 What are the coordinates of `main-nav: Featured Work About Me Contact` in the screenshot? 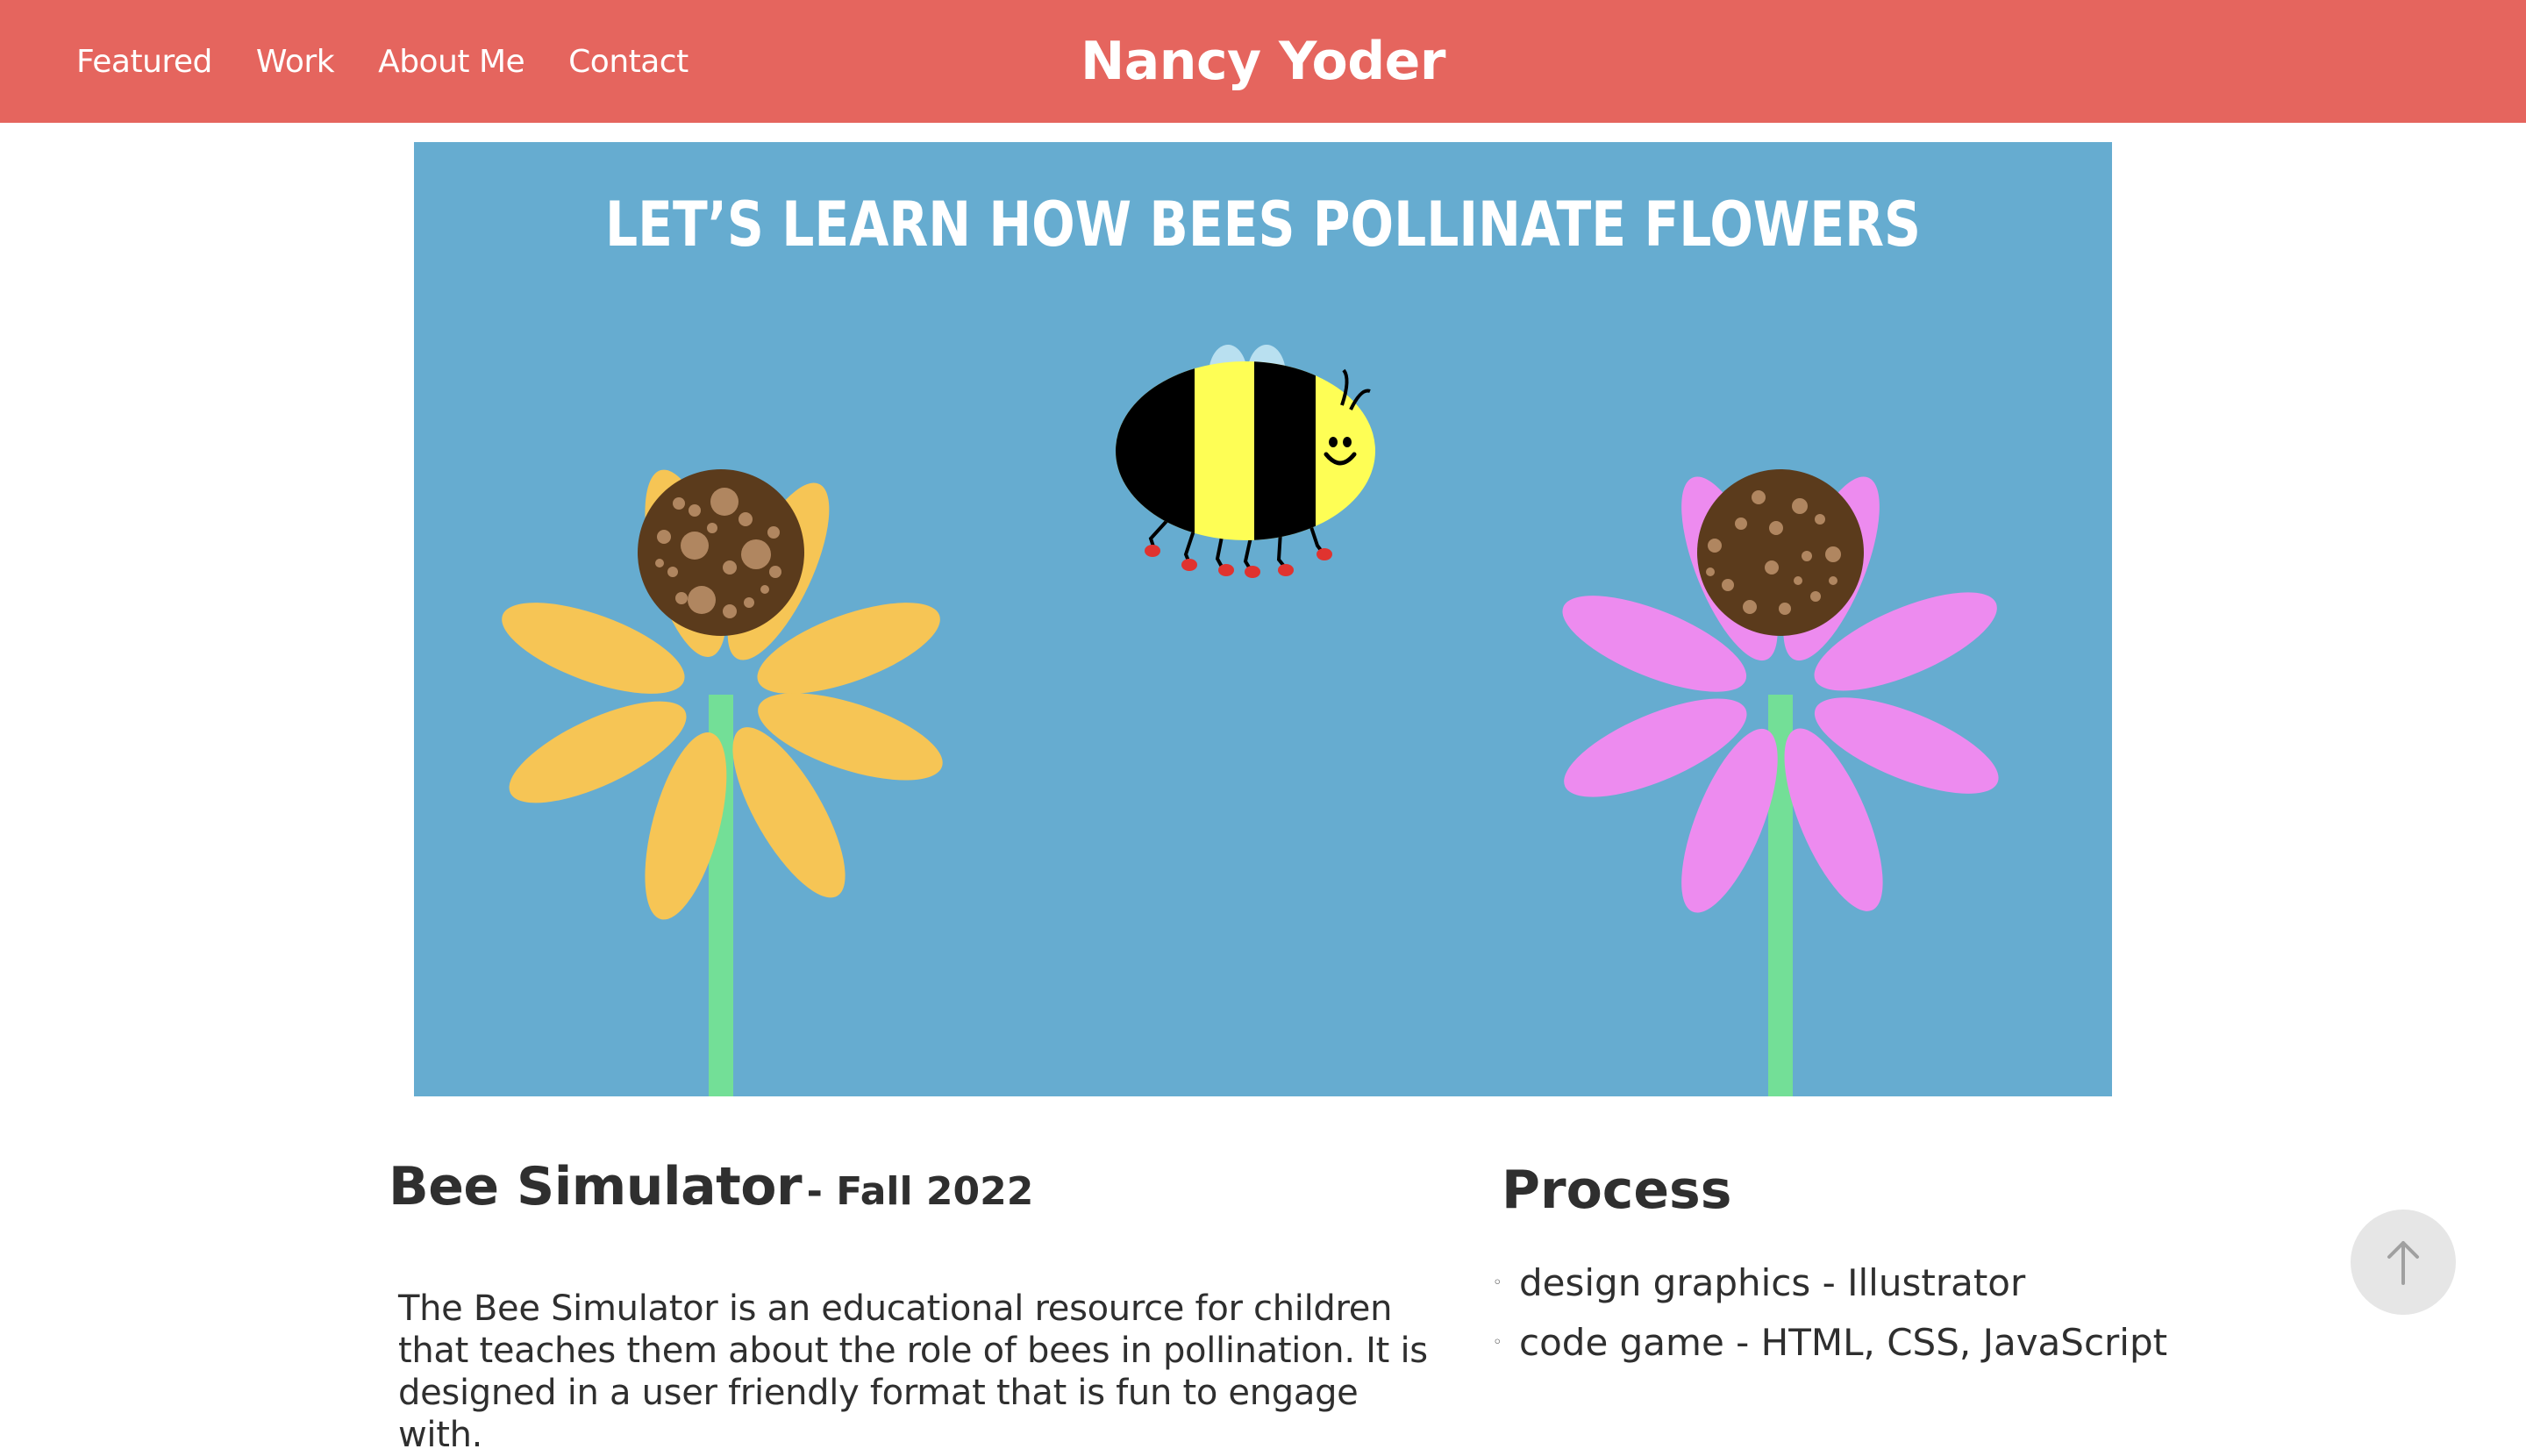 It's located at (382, 61).